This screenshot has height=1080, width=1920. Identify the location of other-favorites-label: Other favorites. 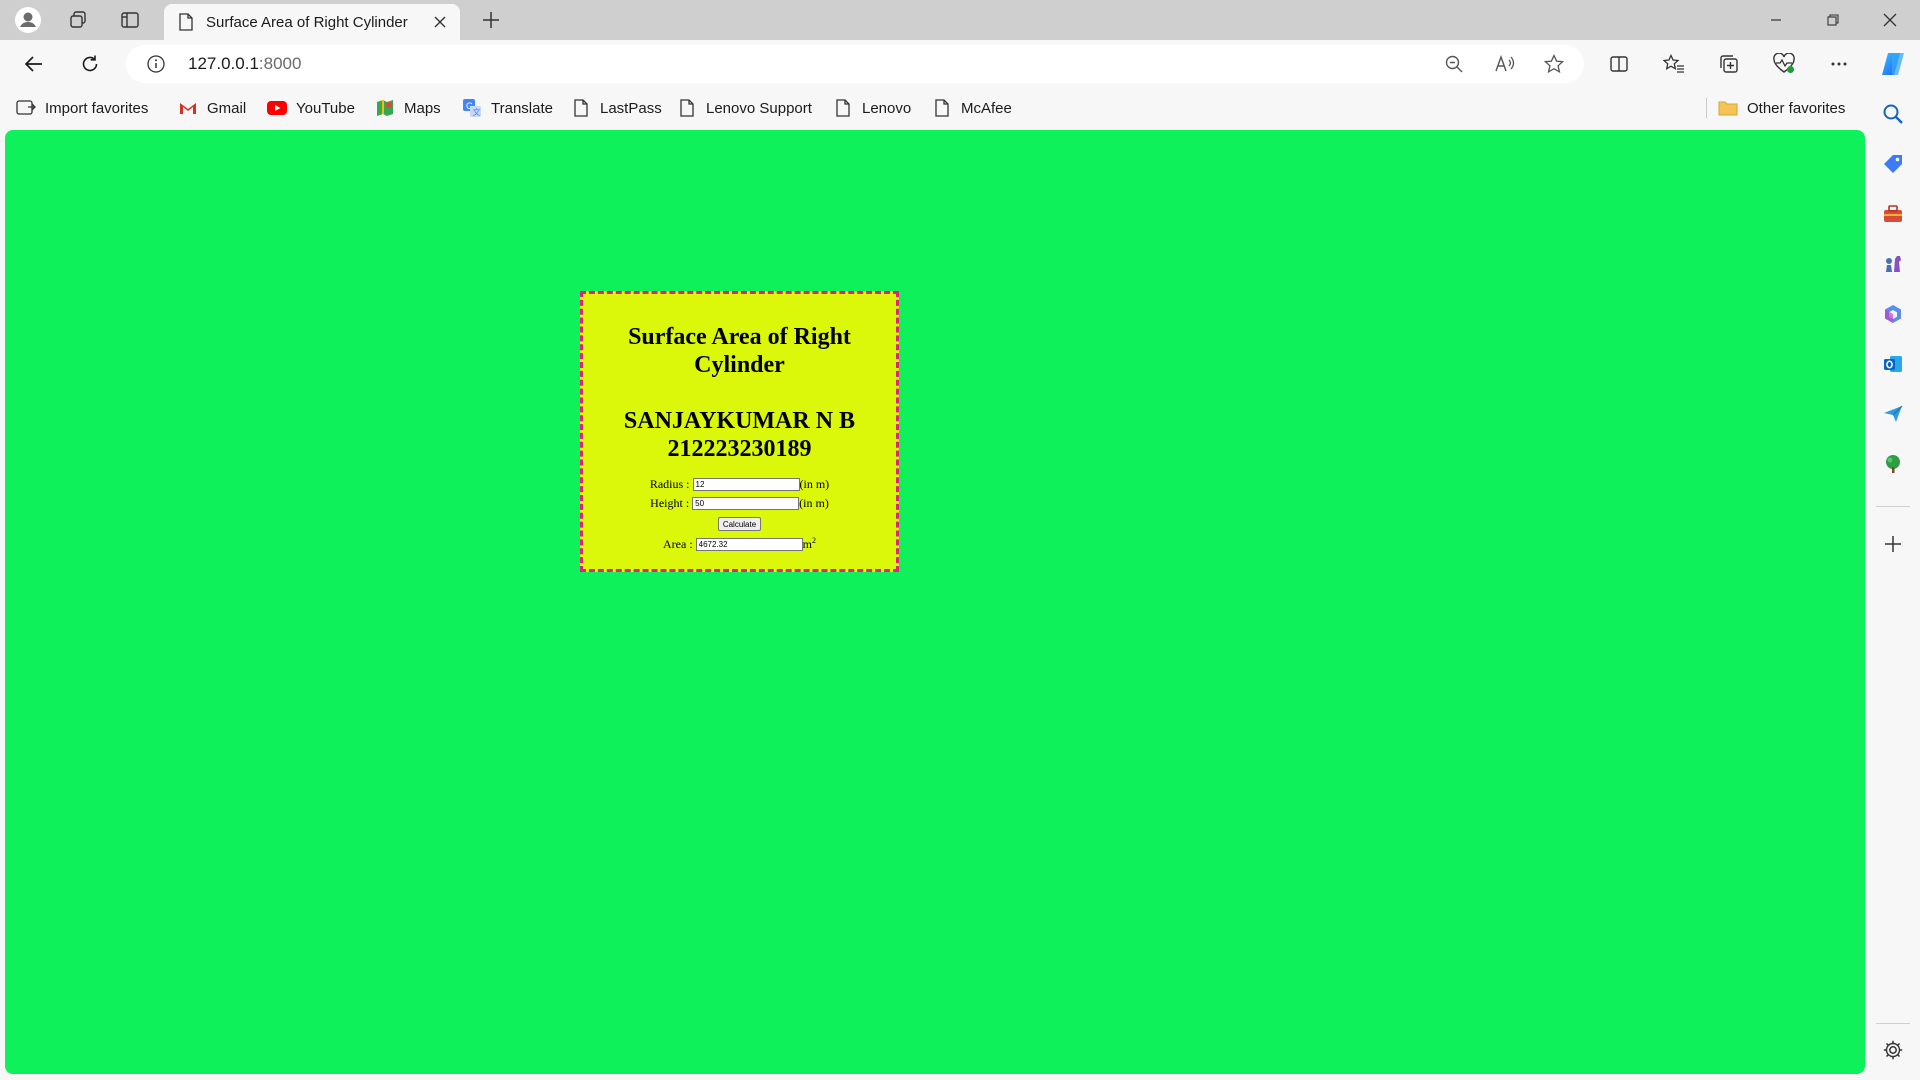
(1796, 108).